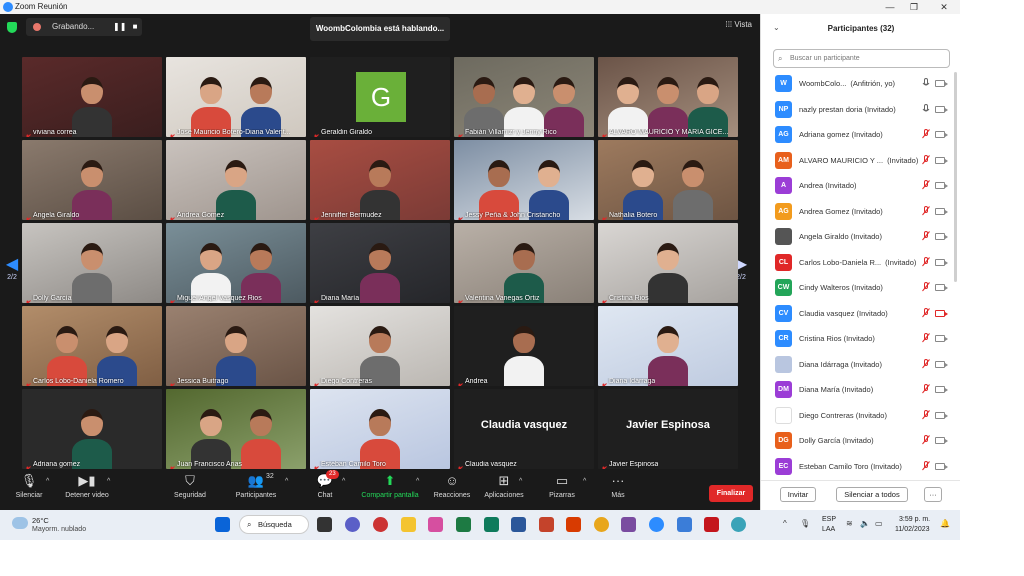  What do you see at coordinates (29, 487) in the screenshot?
I see `mute-button: 🎙 Silenciar` at bounding box center [29, 487].